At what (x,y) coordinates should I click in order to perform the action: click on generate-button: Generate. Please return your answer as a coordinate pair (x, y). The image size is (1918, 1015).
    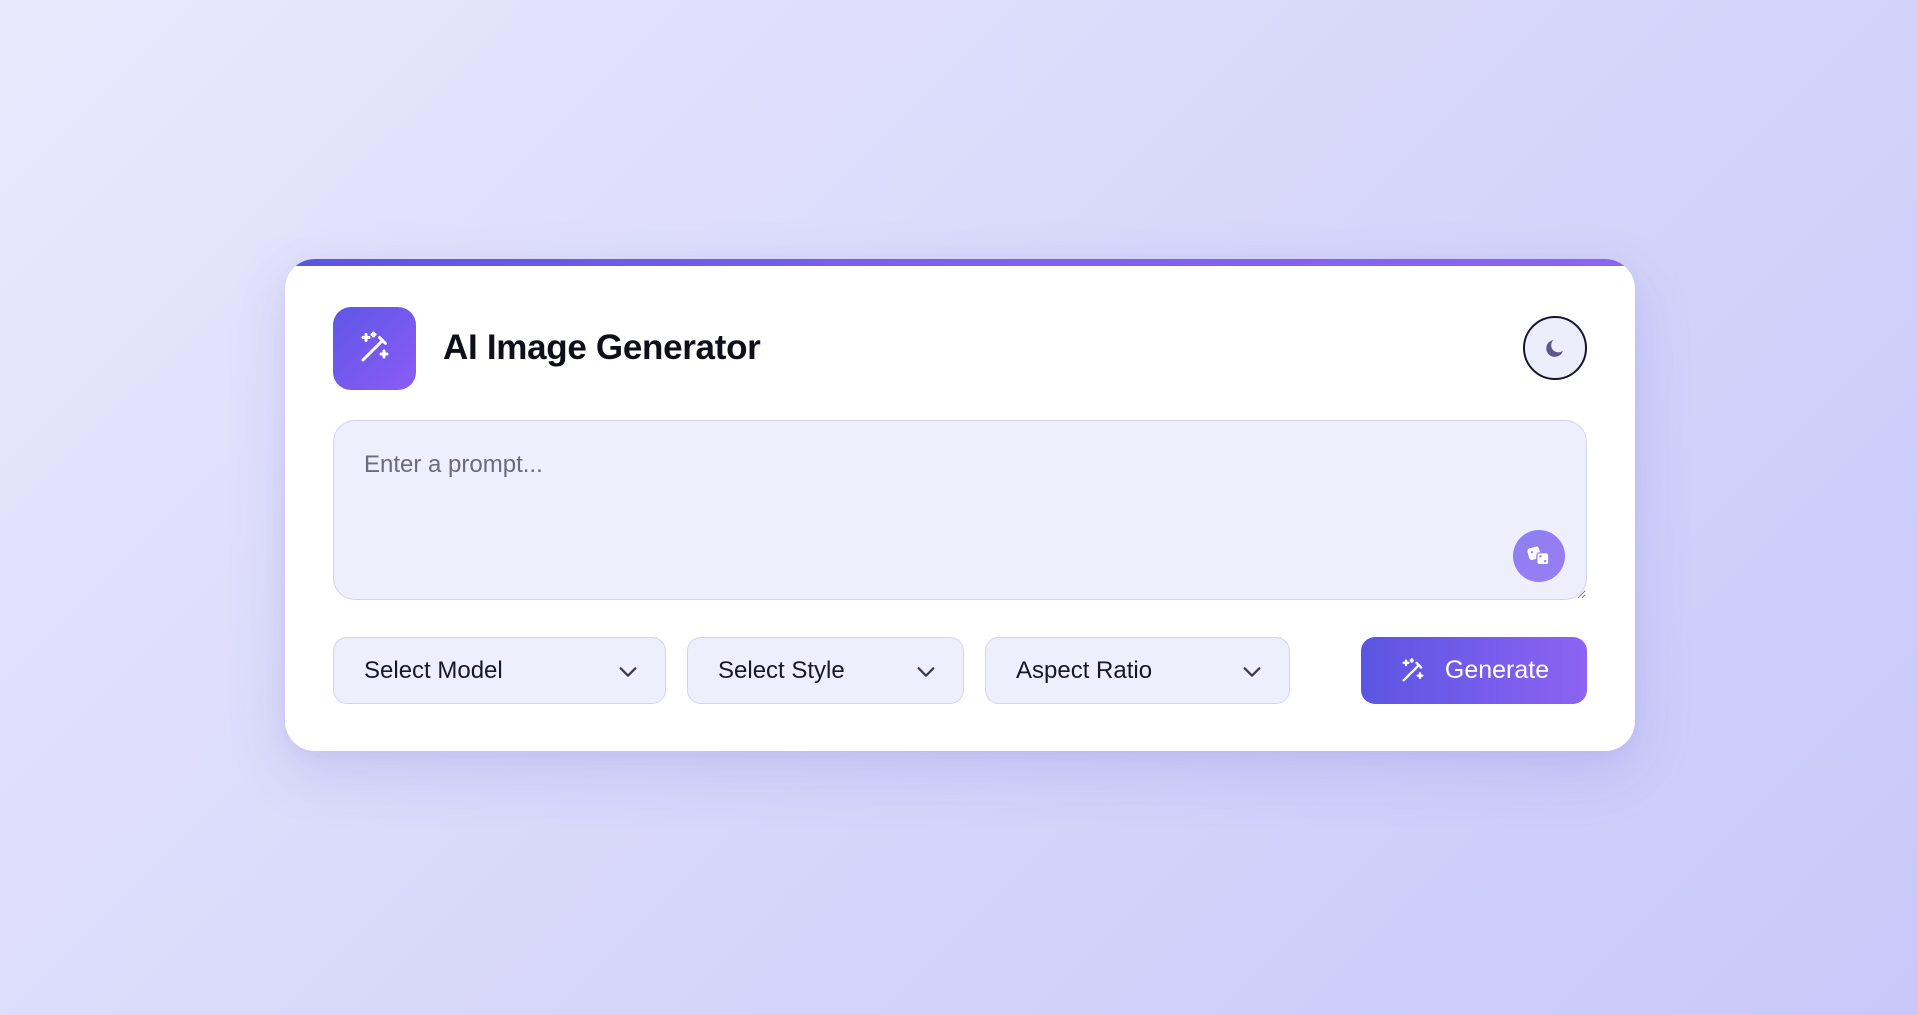
    Looking at the image, I should click on (1474, 670).